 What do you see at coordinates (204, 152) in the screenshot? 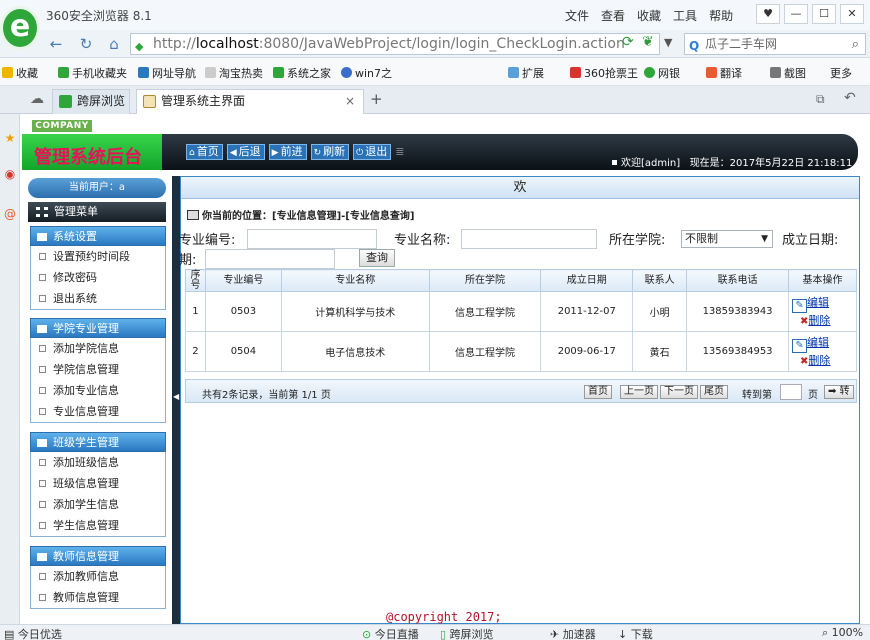
I see `nav-home-button: ⌂ 首页` at bounding box center [204, 152].